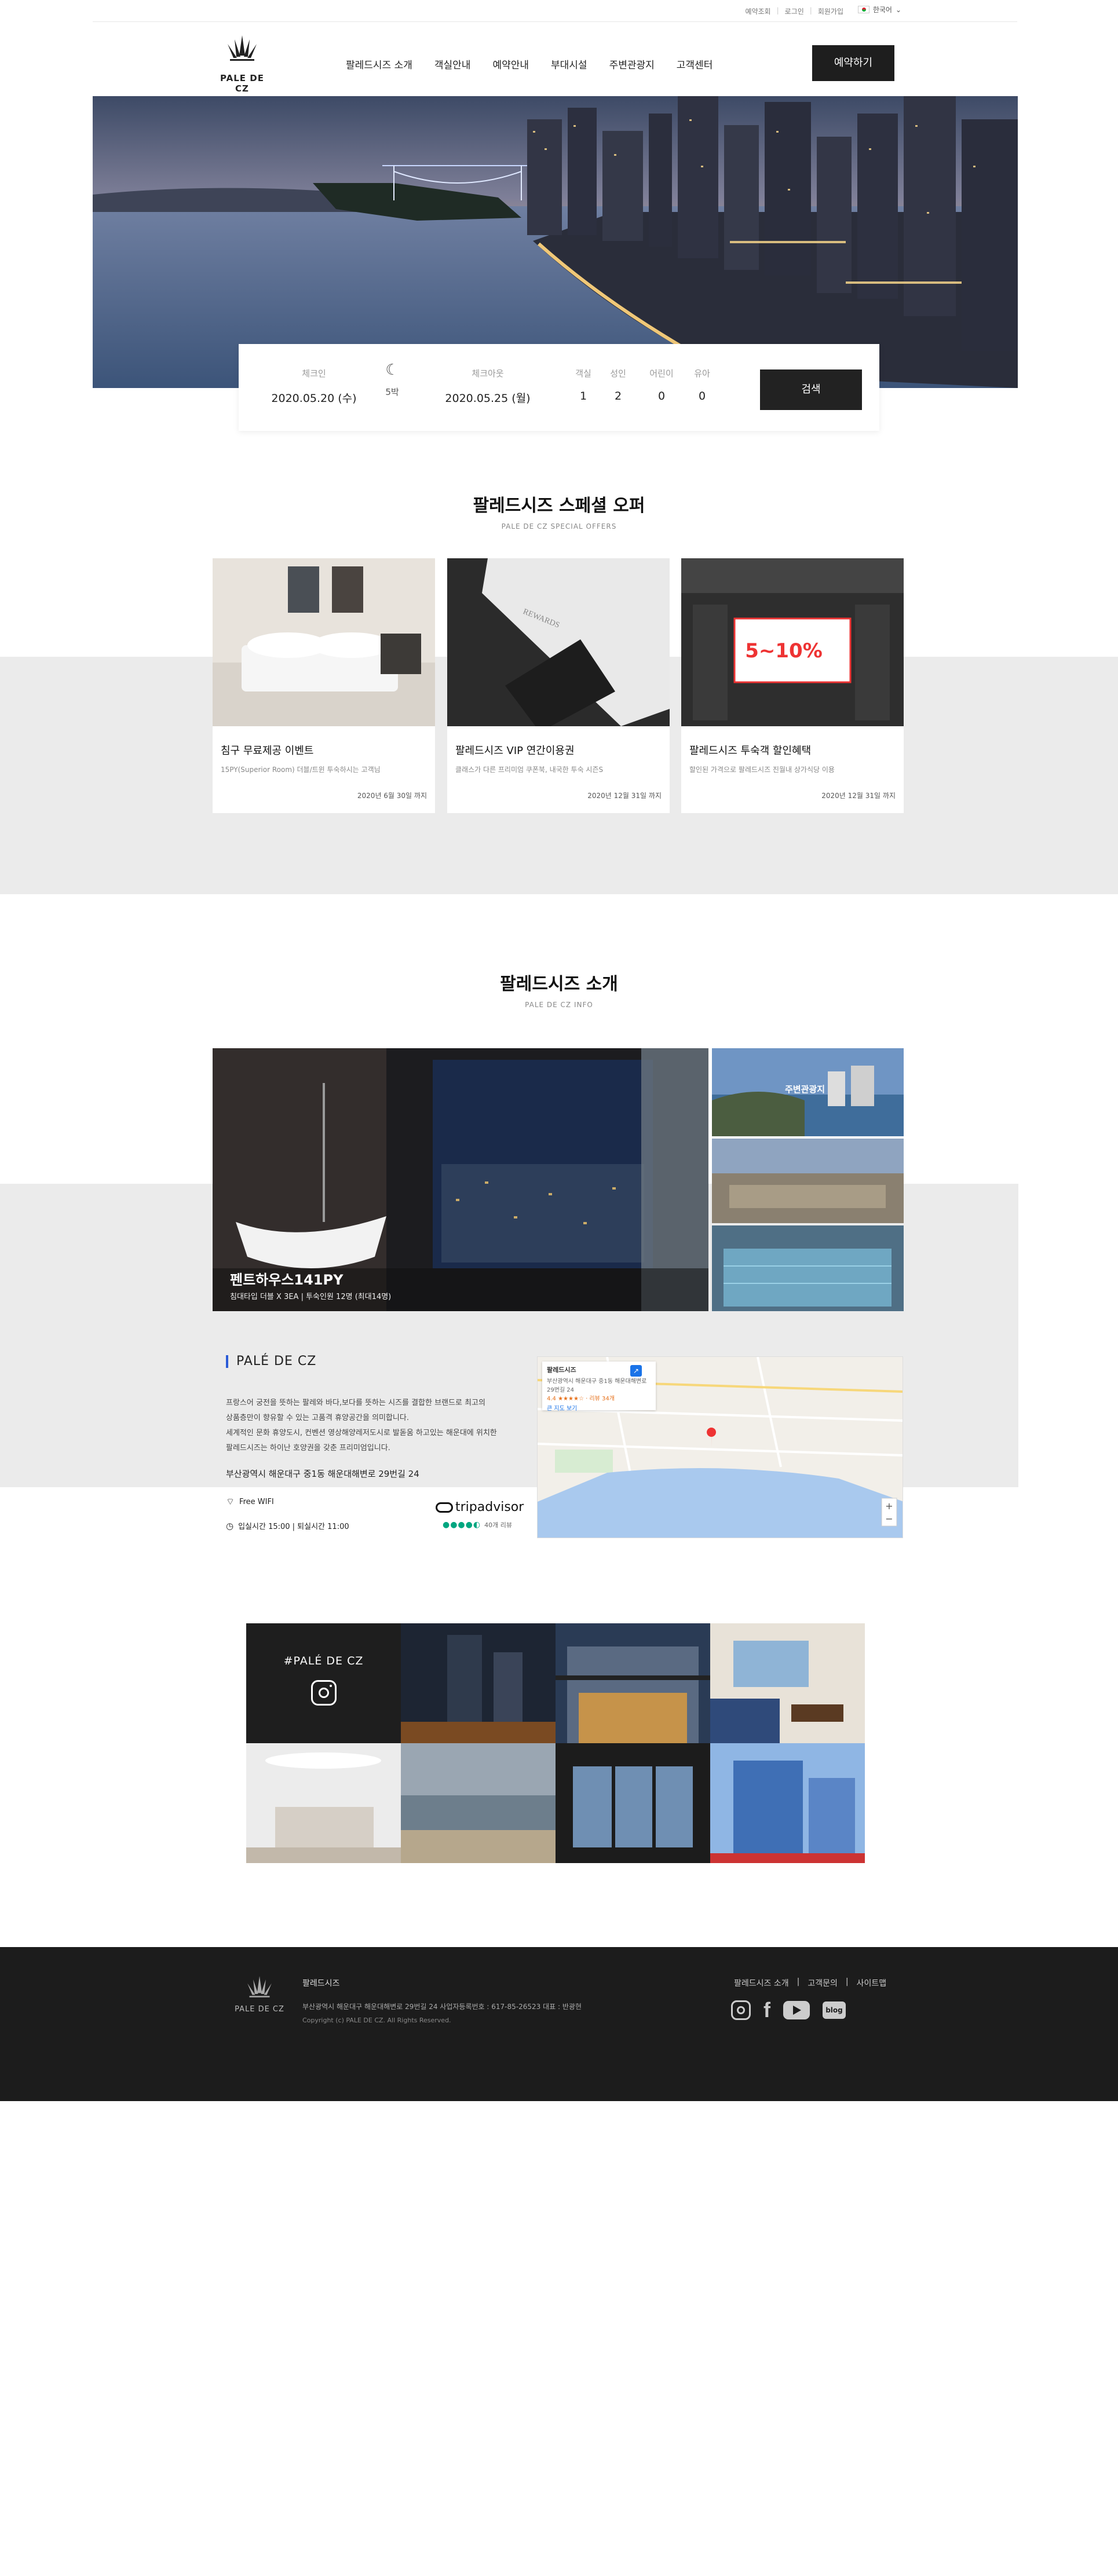 The width and height of the screenshot is (1118, 2576). What do you see at coordinates (618, 373) in the screenshot?
I see `adults-label: 성인` at bounding box center [618, 373].